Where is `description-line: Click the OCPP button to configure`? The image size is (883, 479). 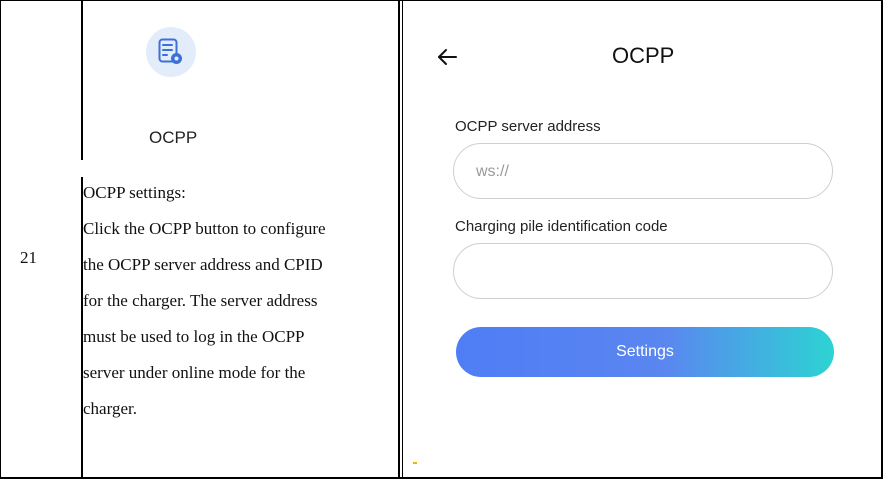 description-line: Click the OCPP button to configure is located at coordinates (204, 228).